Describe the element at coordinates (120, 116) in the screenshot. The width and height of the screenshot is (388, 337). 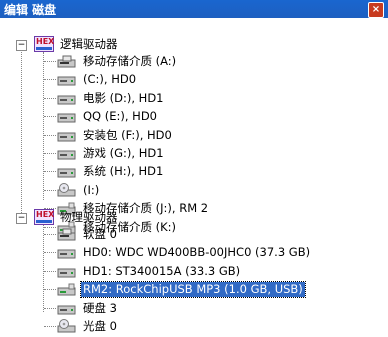
I see `logical-drive-item-label: QQ (E:), HD0` at that location.